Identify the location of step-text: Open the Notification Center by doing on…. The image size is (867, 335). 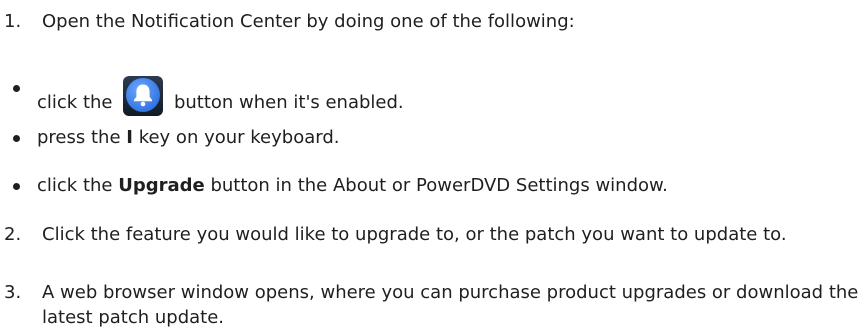
(308, 21).